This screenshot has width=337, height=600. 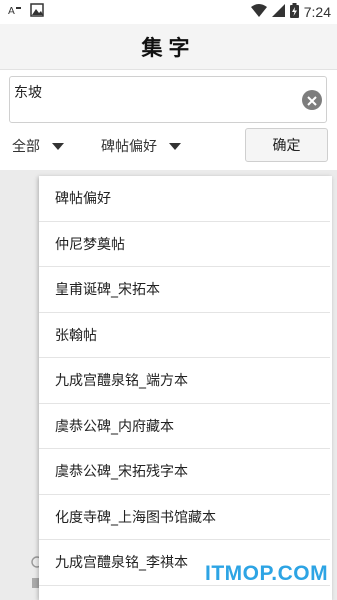 What do you see at coordinates (184, 426) in the screenshot?
I see `dropdown-item: 虞恭公碑_内府藏本` at bounding box center [184, 426].